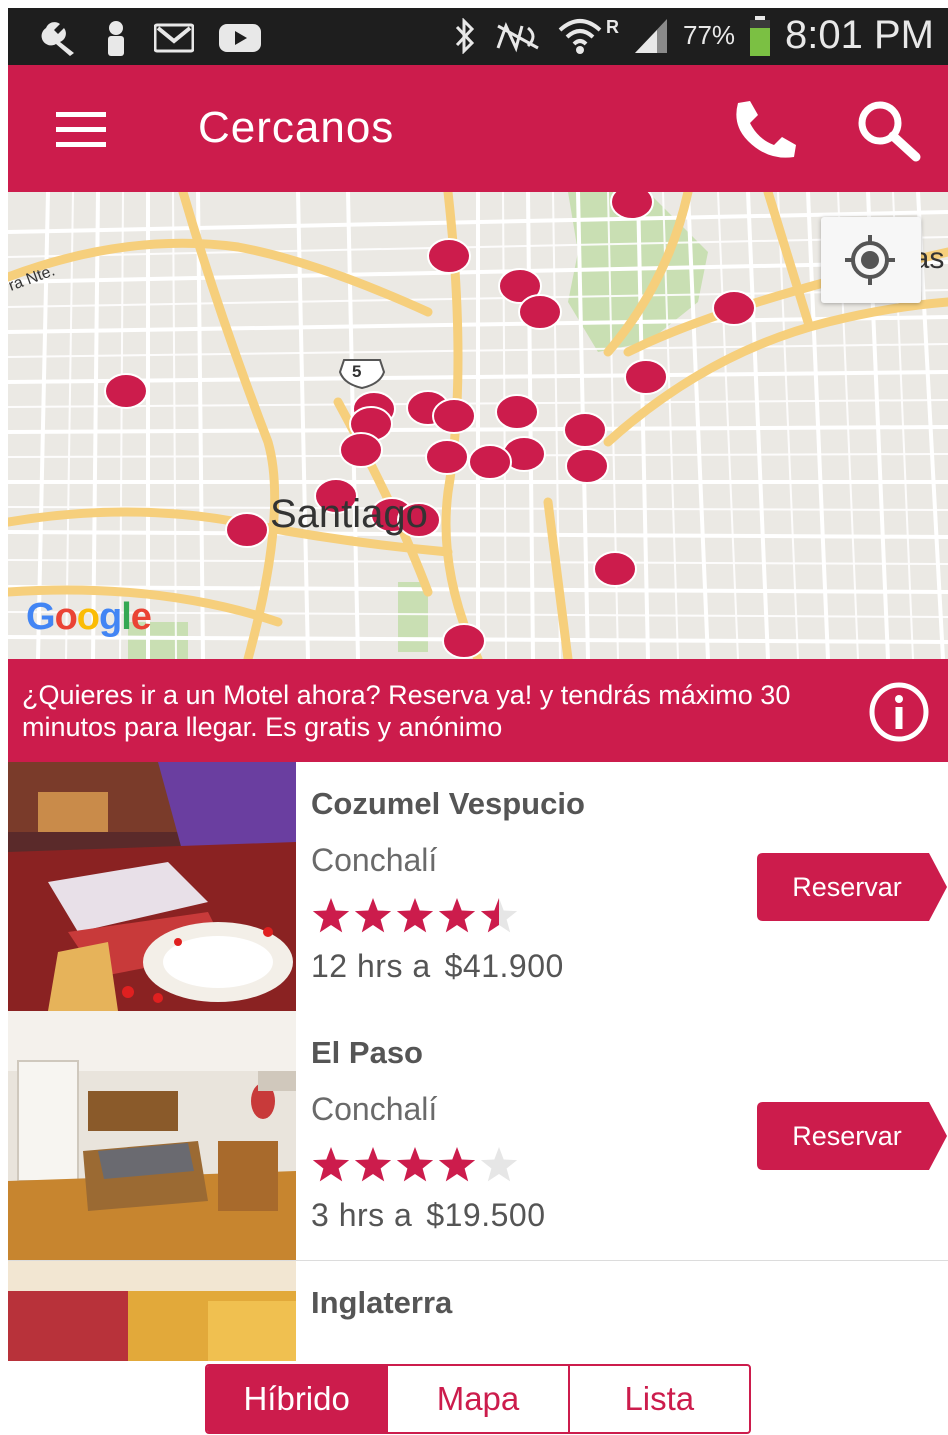 Image resolution: width=948 pixels, height=1435 pixels. Describe the element at coordinates (382, 1302) in the screenshot. I see `listing-name: Inglaterra` at that location.